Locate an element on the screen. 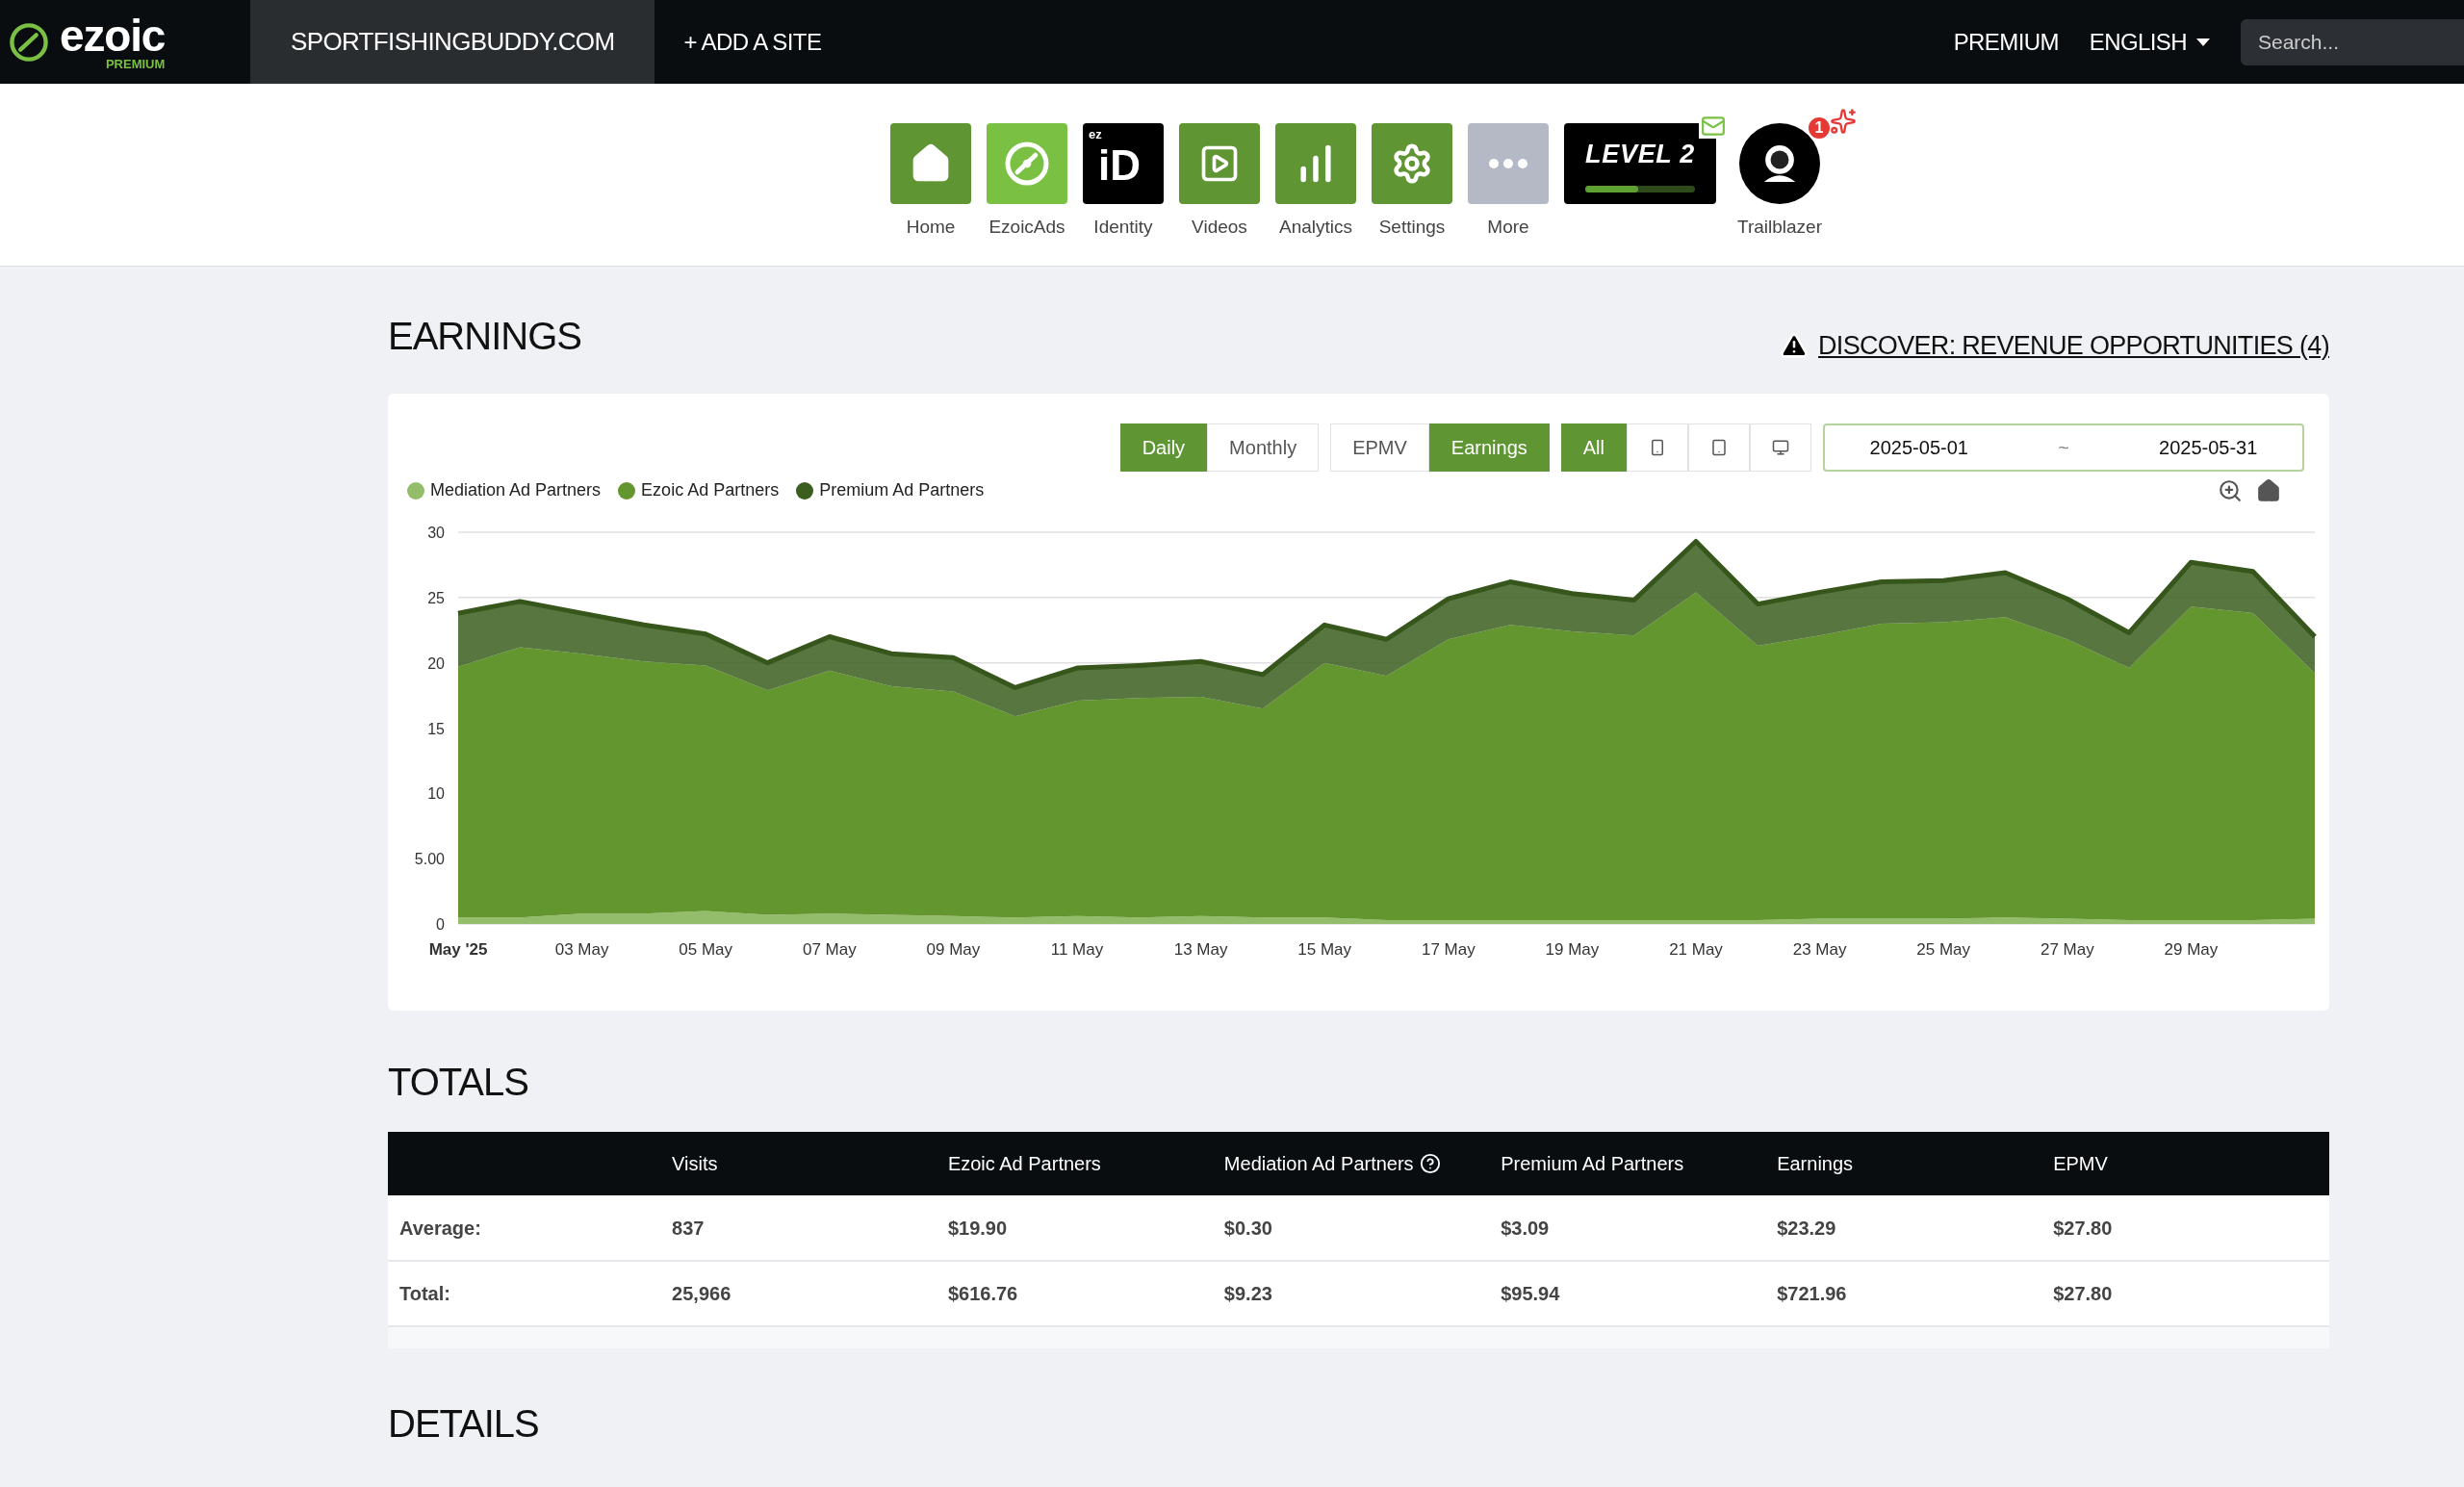 The height and width of the screenshot is (1487, 2464). column-header: Visits is located at coordinates (810, 1163).